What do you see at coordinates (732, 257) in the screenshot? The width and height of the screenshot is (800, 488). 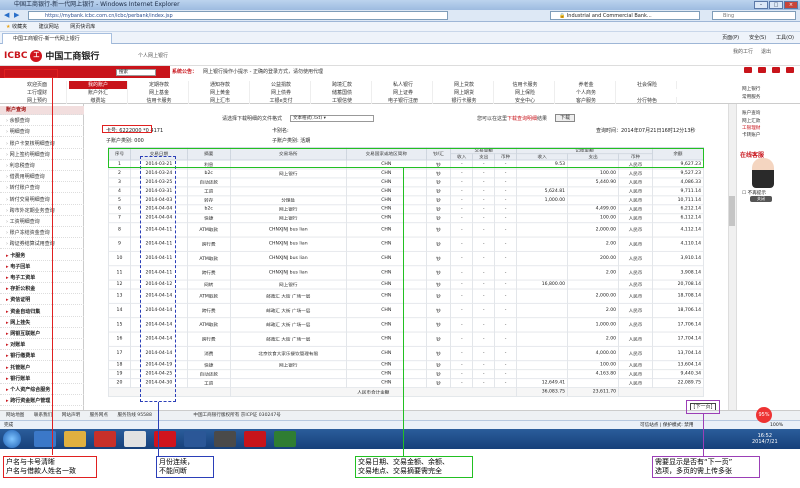 I see `content-scrollbar` at bounding box center [732, 257].